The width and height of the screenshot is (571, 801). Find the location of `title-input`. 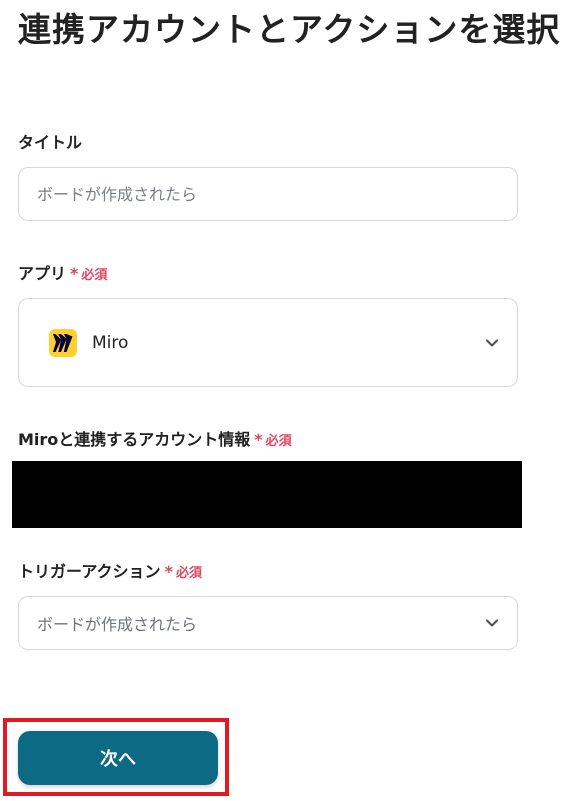

title-input is located at coordinates (268, 194).